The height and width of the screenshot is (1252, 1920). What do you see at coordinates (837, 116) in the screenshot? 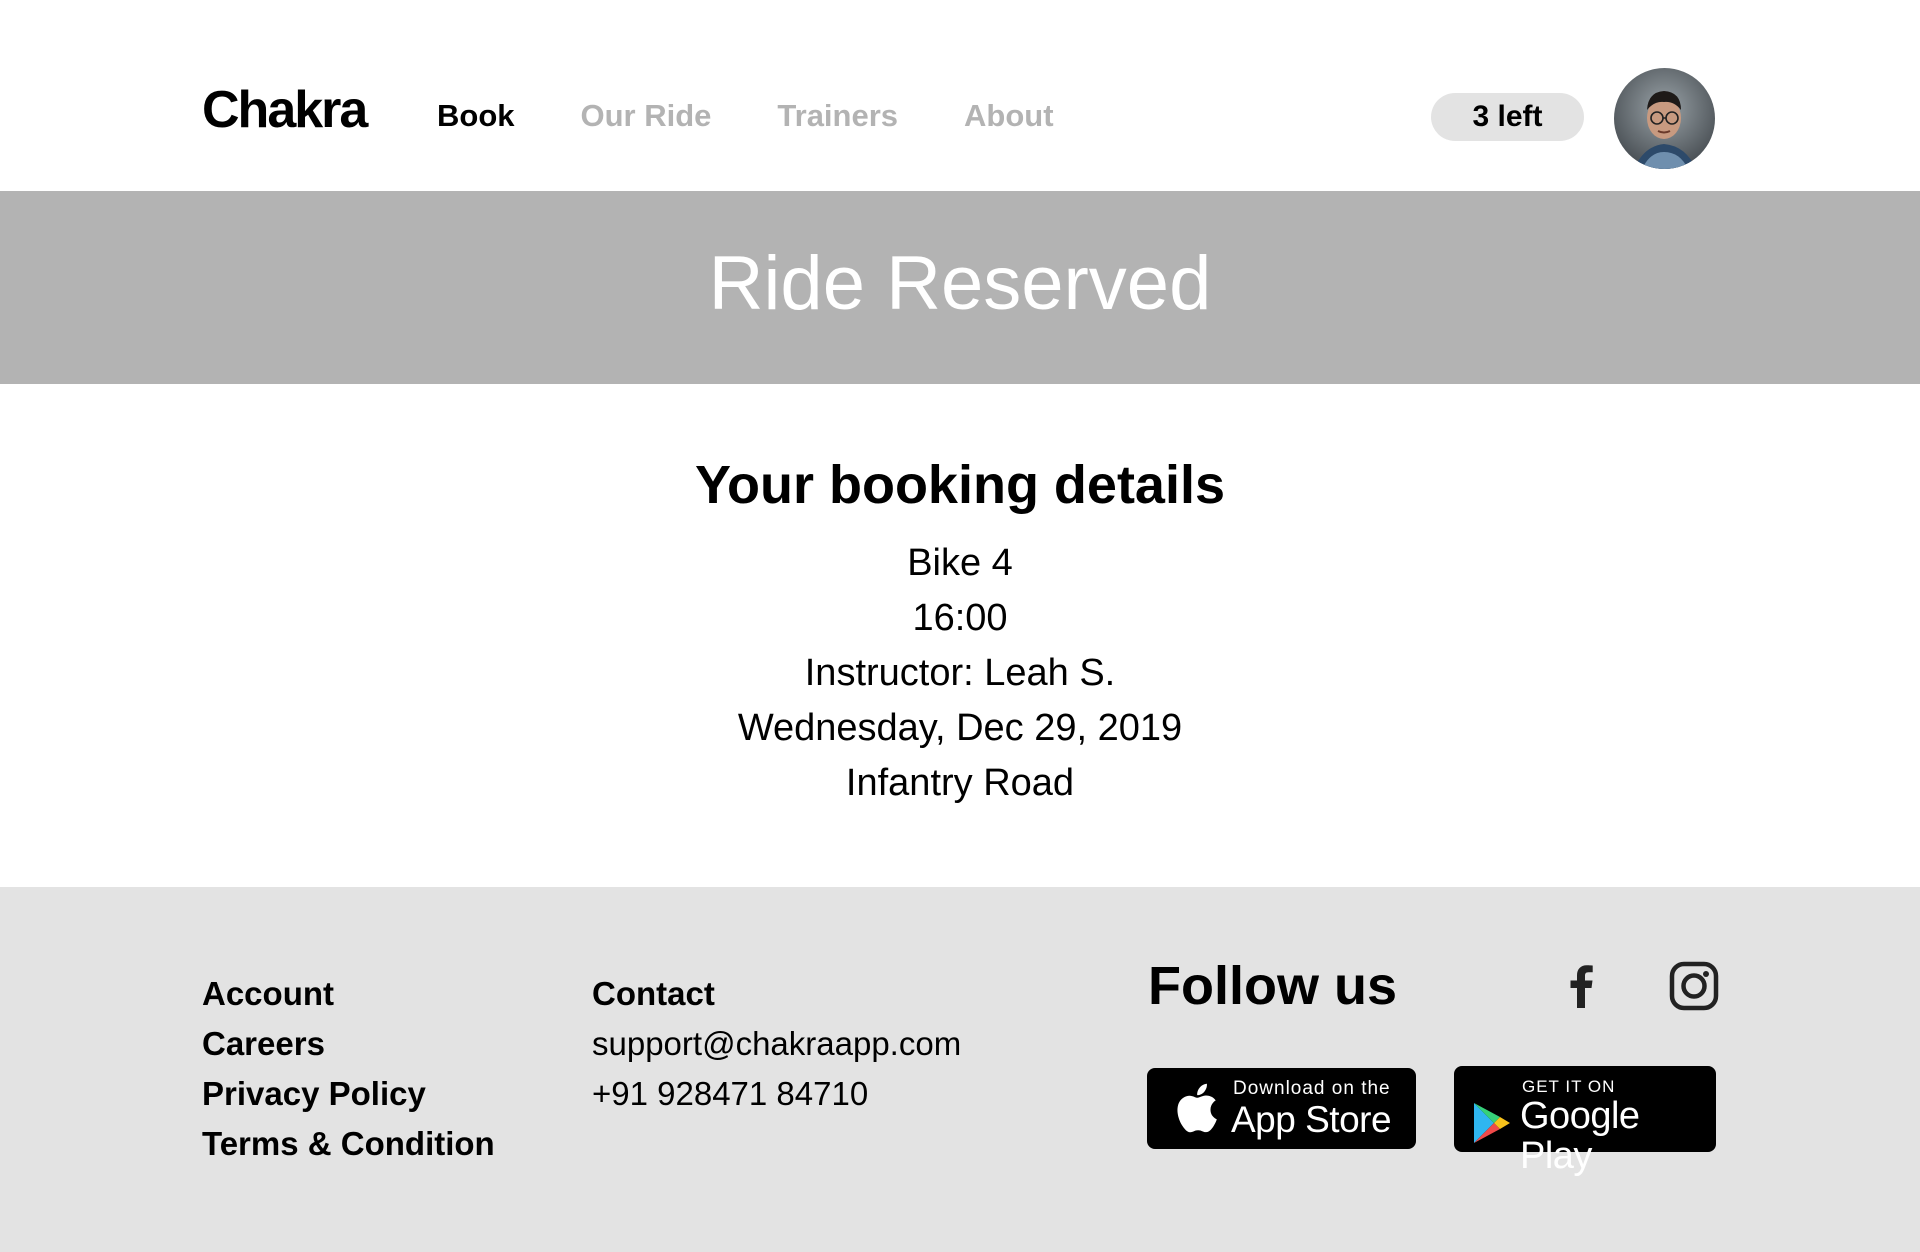
I see `nav-trainers: Trainers` at bounding box center [837, 116].